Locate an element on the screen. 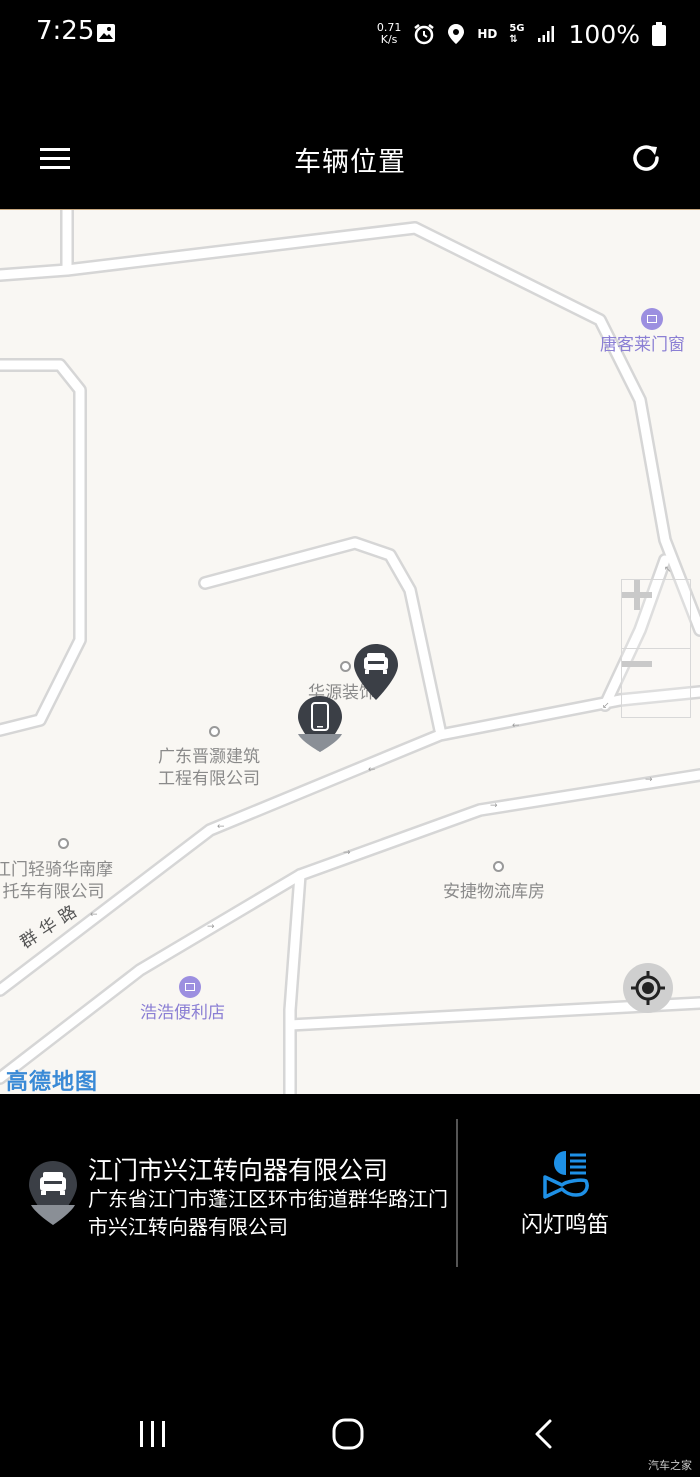 This screenshot has height=1477, width=700. system-nav-bar is located at coordinates (350, 1433).